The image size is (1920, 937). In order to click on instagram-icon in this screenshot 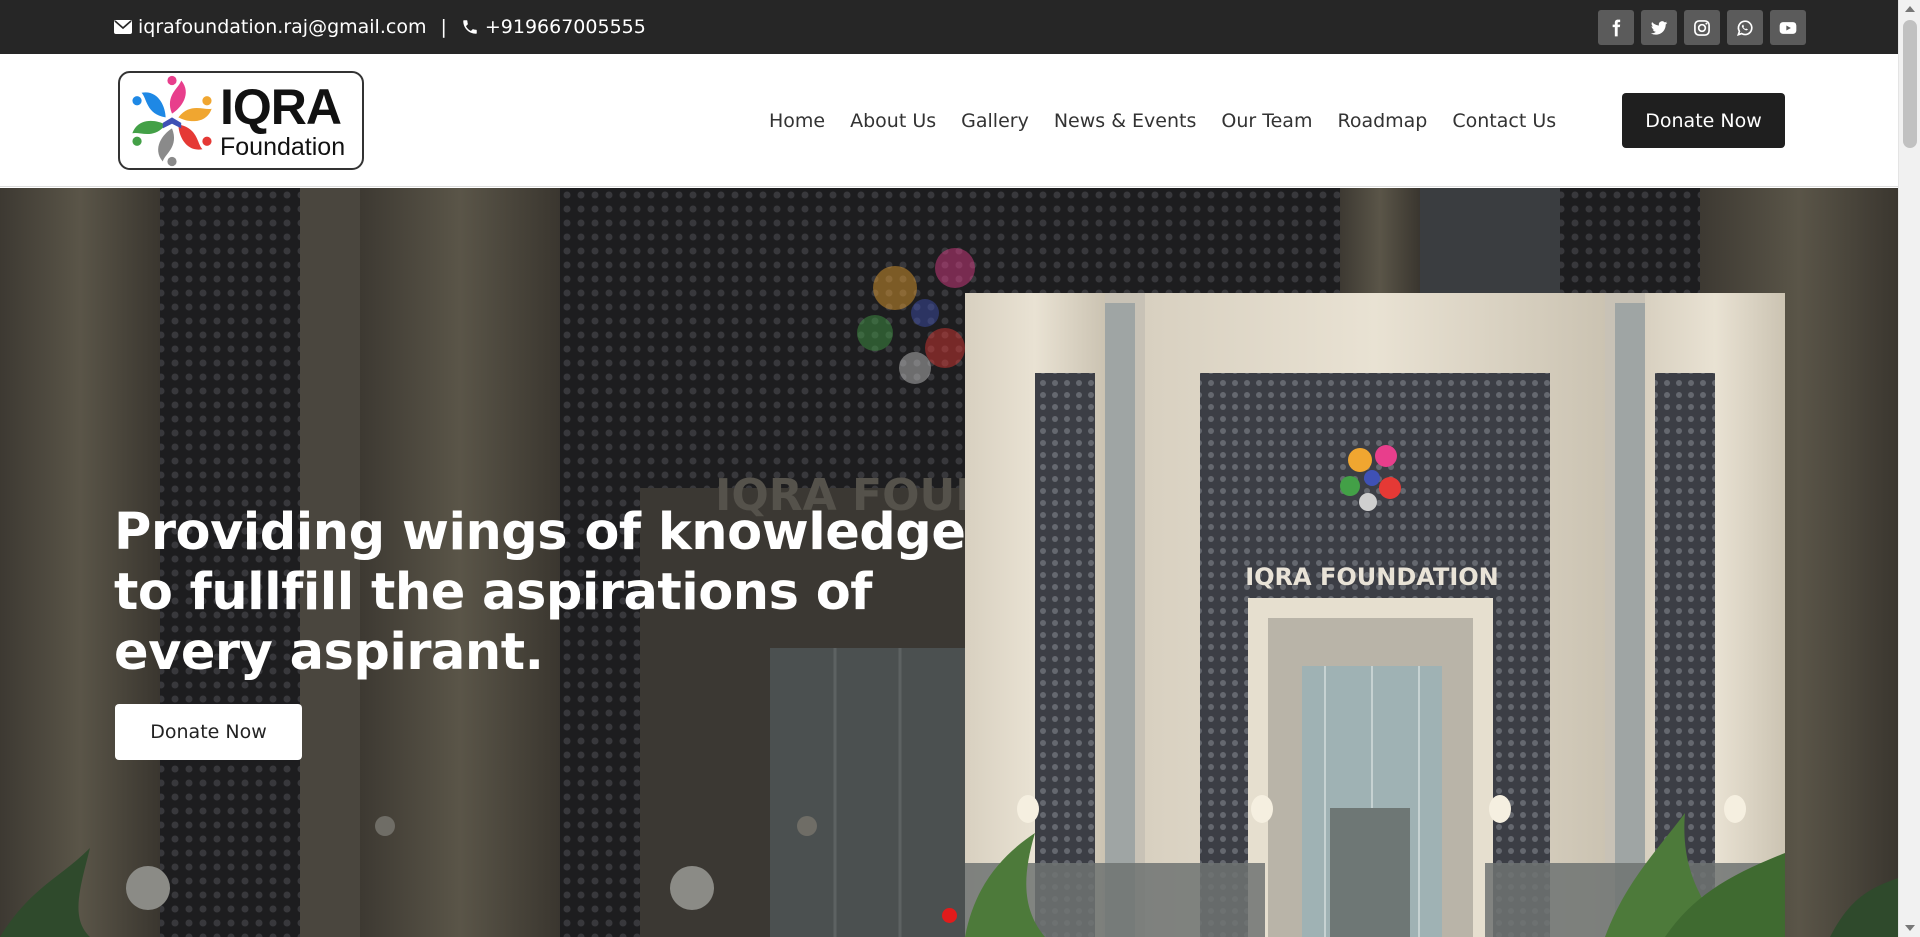, I will do `click(1702, 27)`.